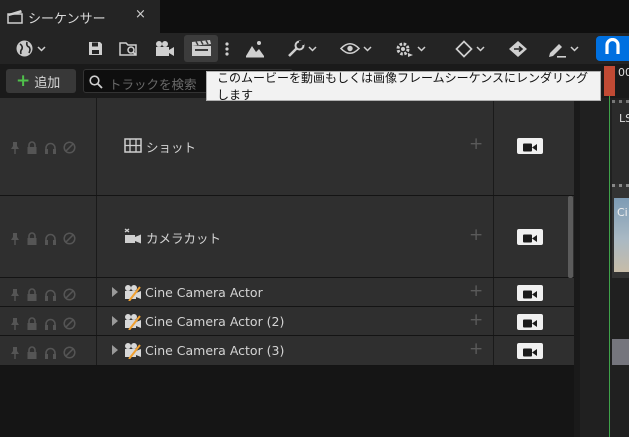 The height and width of the screenshot is (437, 629). I want to click on add-track-button: + 追加, so click(41, 81).